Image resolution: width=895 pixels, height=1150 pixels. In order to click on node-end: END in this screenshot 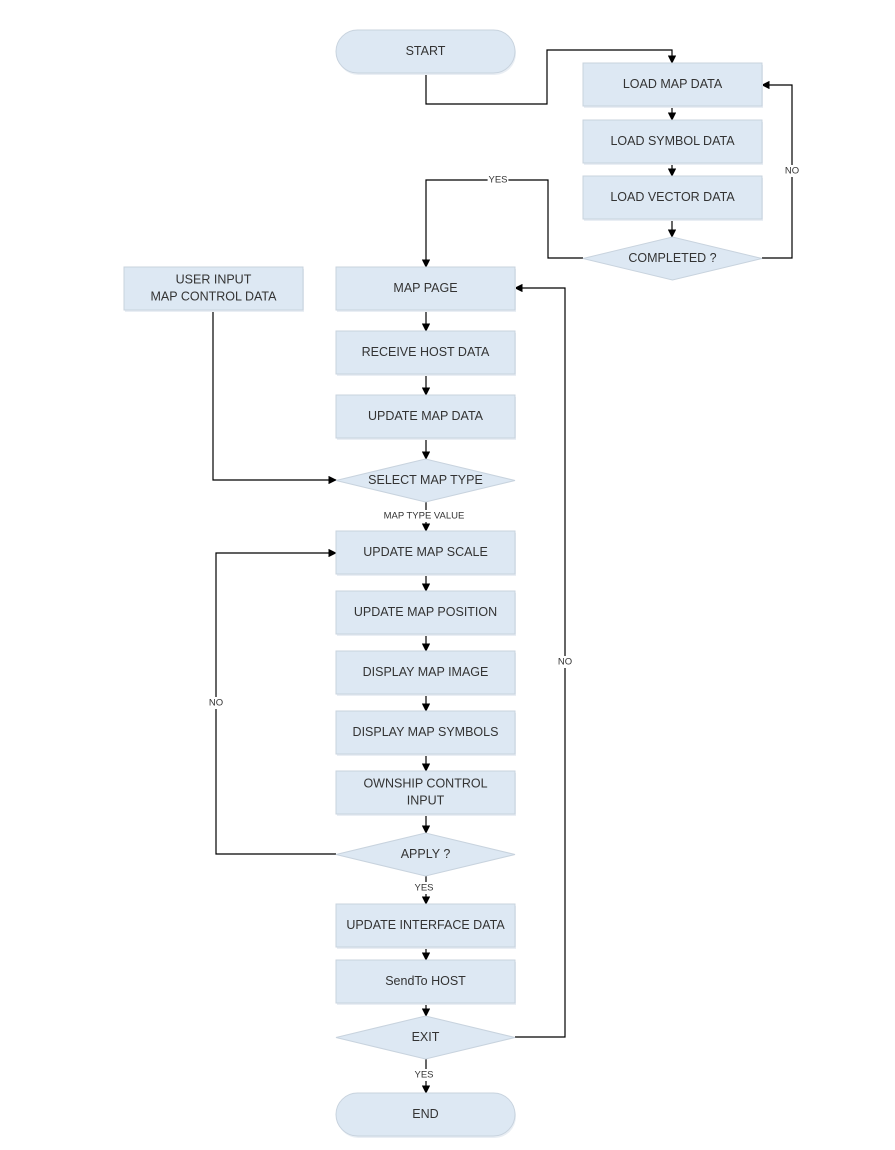, I will do `click(425, 1115)`.